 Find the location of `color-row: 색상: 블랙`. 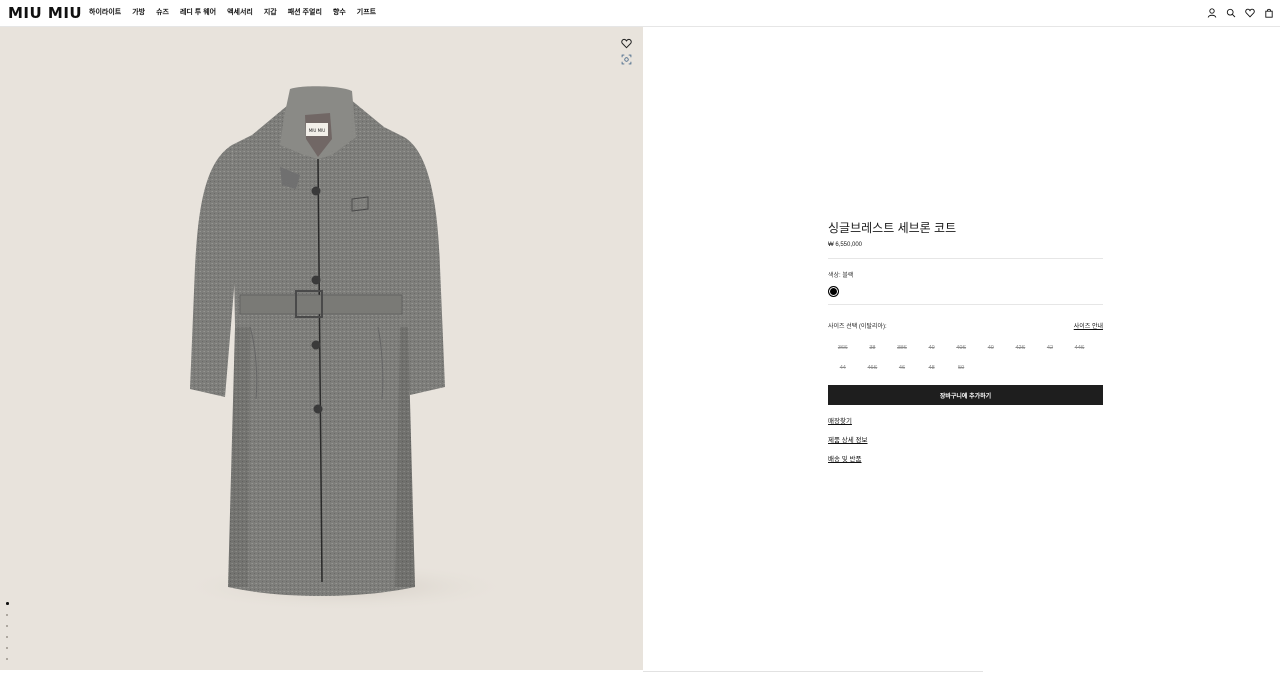

color-row: 색상: 블랙 is located at coordinates (965, 274).